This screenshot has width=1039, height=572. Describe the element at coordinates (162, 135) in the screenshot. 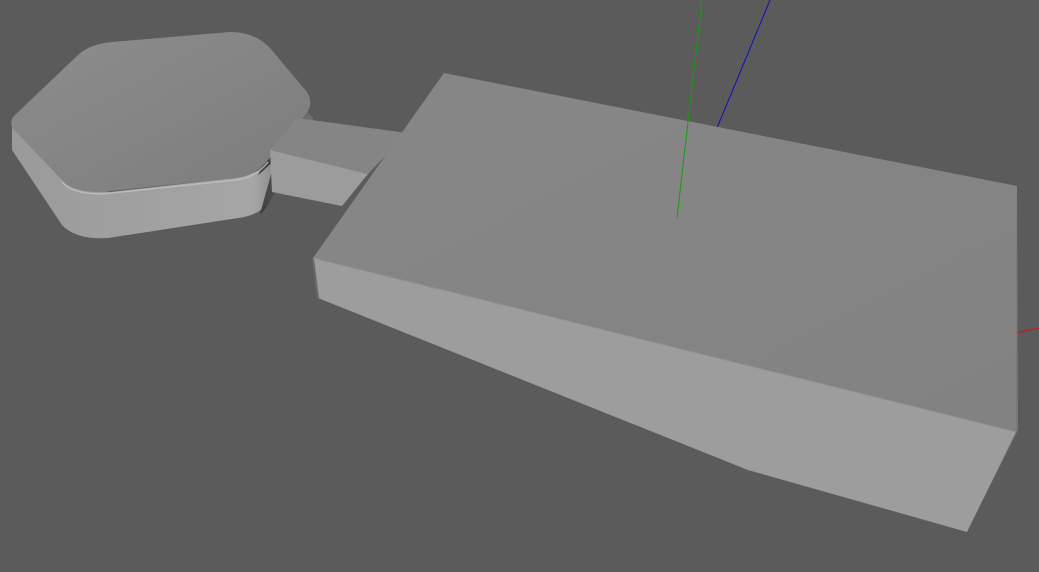

I see `hexagon-disc` at that location.